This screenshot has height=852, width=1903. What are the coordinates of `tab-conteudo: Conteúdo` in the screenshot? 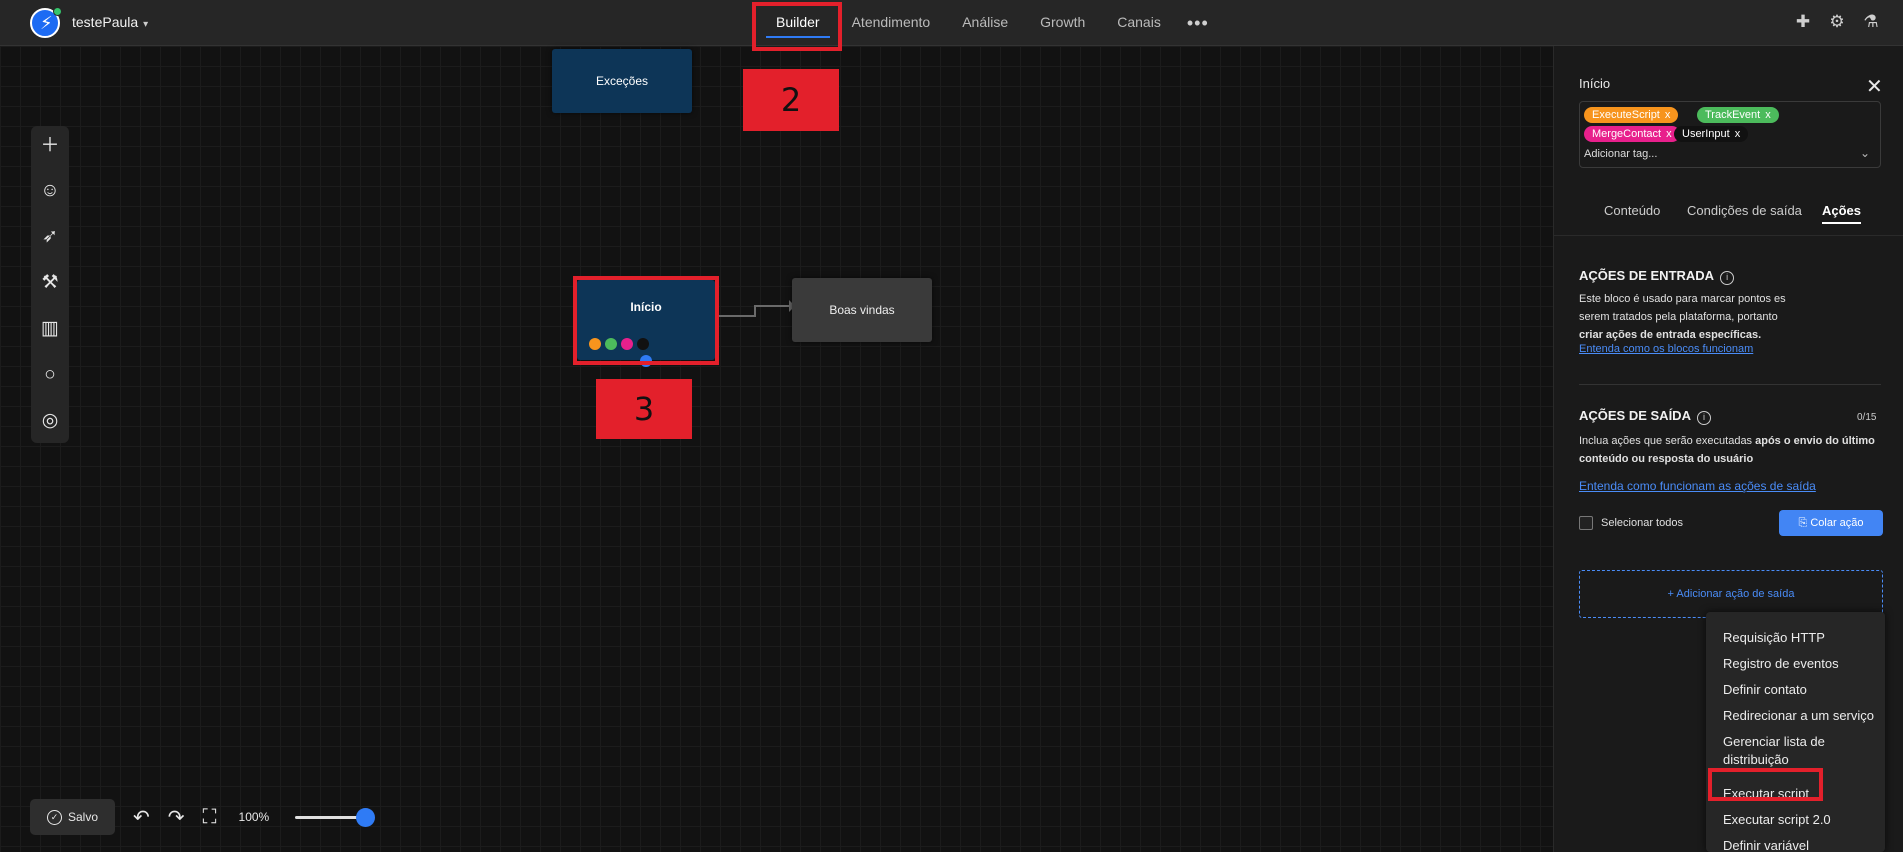 It's located at (1632, 211).